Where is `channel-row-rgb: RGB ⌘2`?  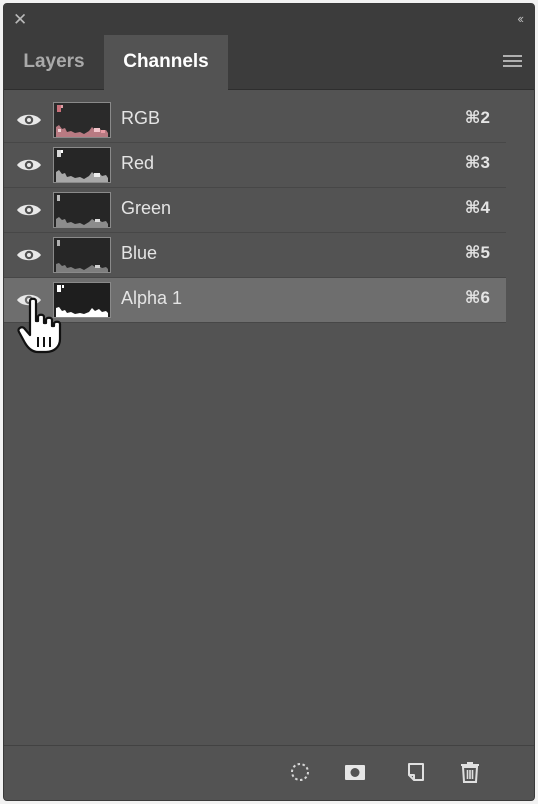 channel-row-rgb: RGB ⌘2 is located at coordinates (255, 120).